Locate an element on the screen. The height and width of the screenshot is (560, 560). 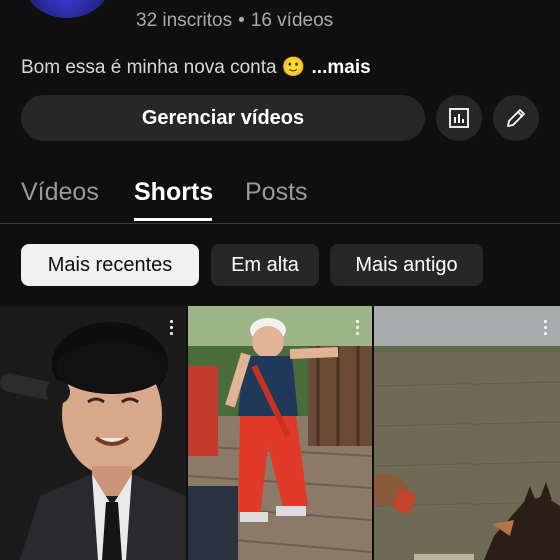
channel-description: Bom essa é minha nova conta 🙂 ...mais is located at coordinates (196, 67).